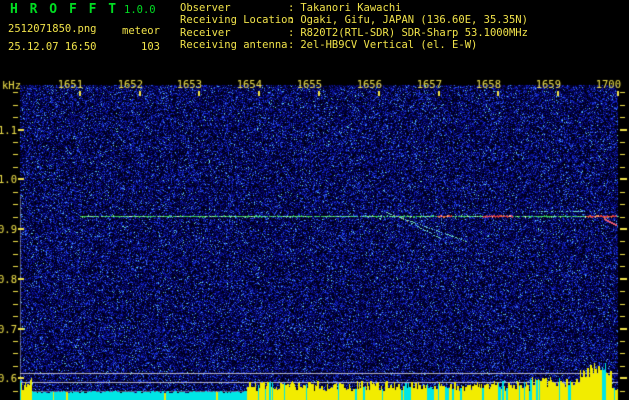  I want to click on mode-label: meteor, so click(141, 31).